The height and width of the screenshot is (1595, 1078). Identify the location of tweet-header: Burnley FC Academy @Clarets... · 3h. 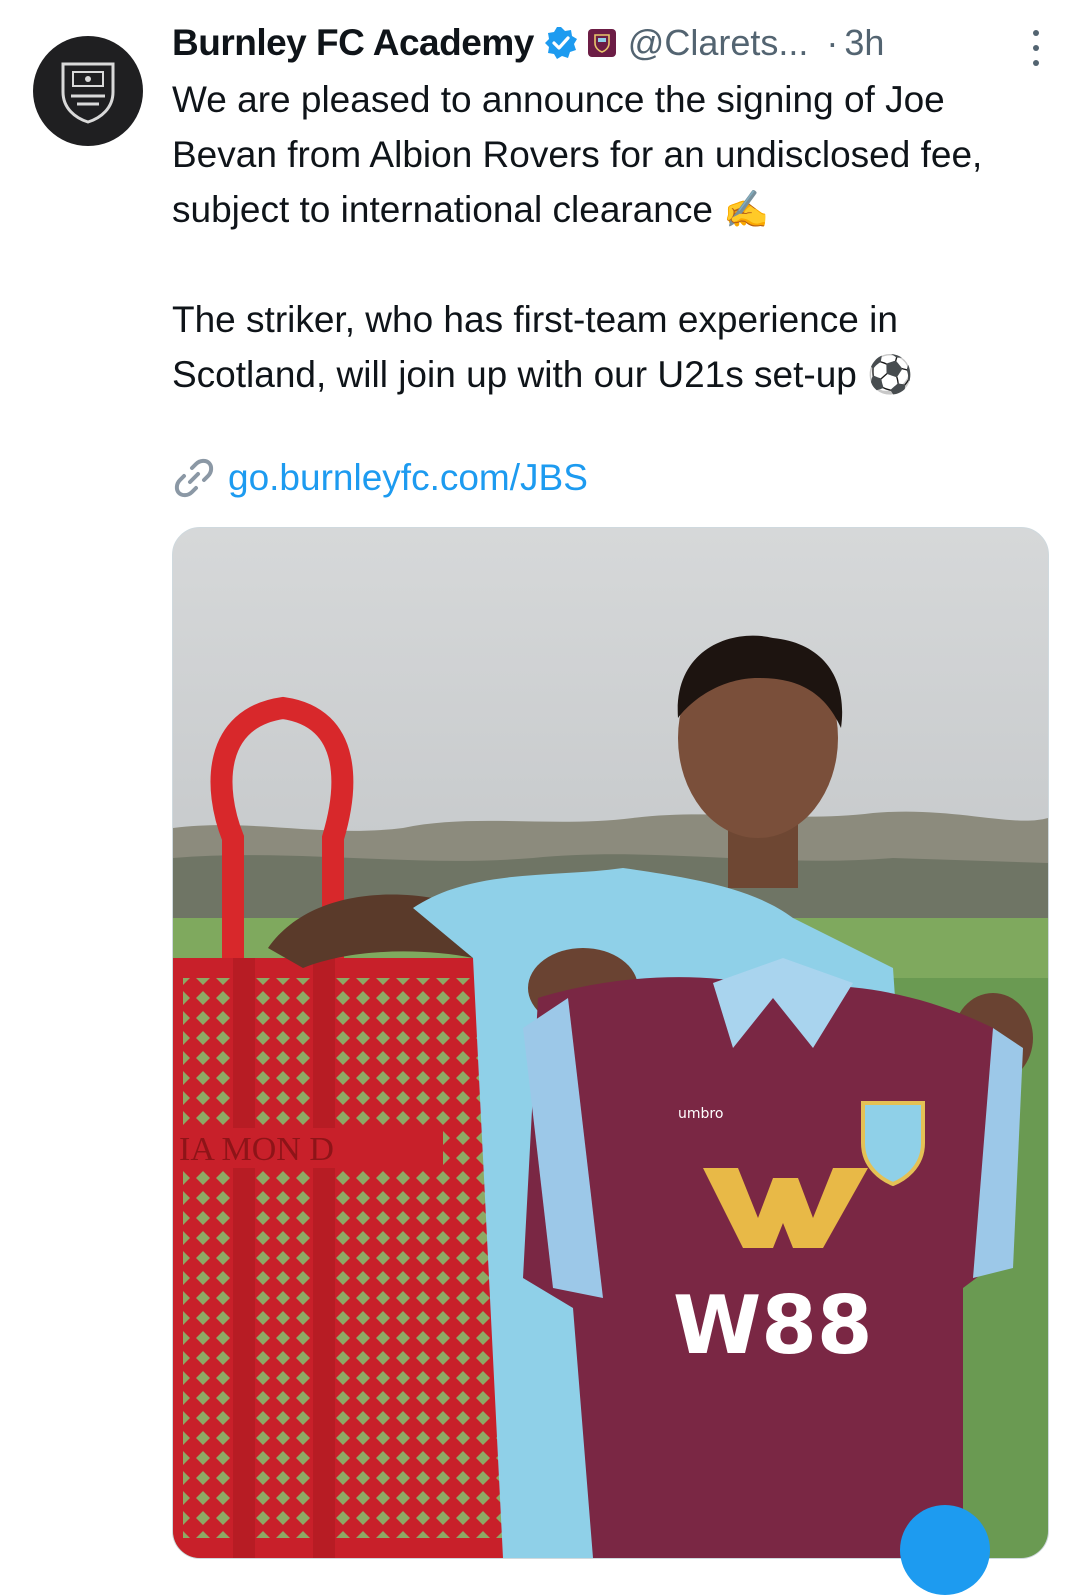
(610, 43).